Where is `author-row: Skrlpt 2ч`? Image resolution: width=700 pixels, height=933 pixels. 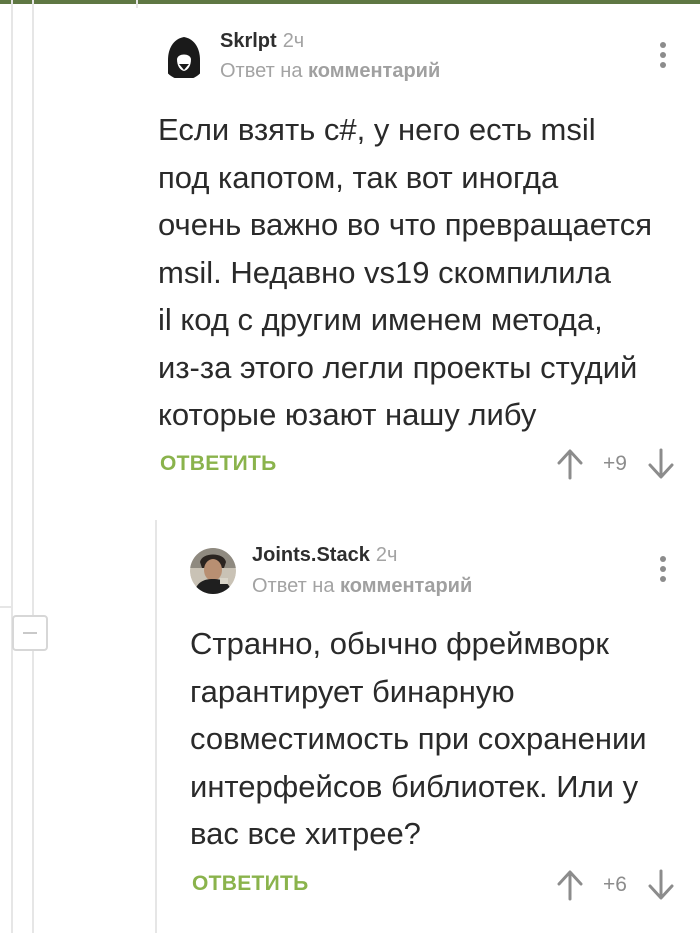 author-row: Skrlpt 2ч is located at coordinates (262, 41).